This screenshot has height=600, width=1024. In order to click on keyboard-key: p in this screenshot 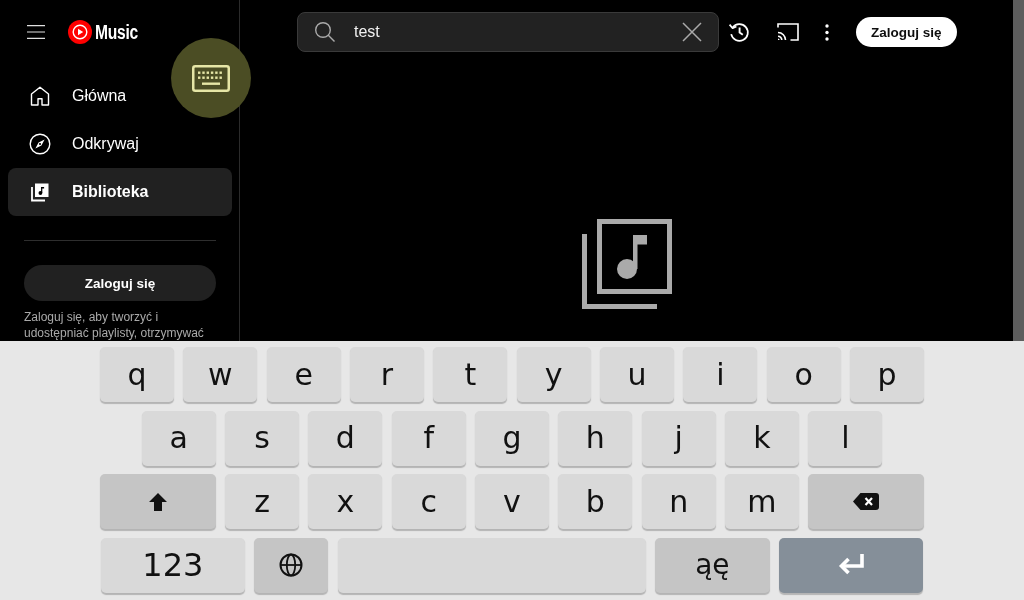, I will do `click(886, 374)`.